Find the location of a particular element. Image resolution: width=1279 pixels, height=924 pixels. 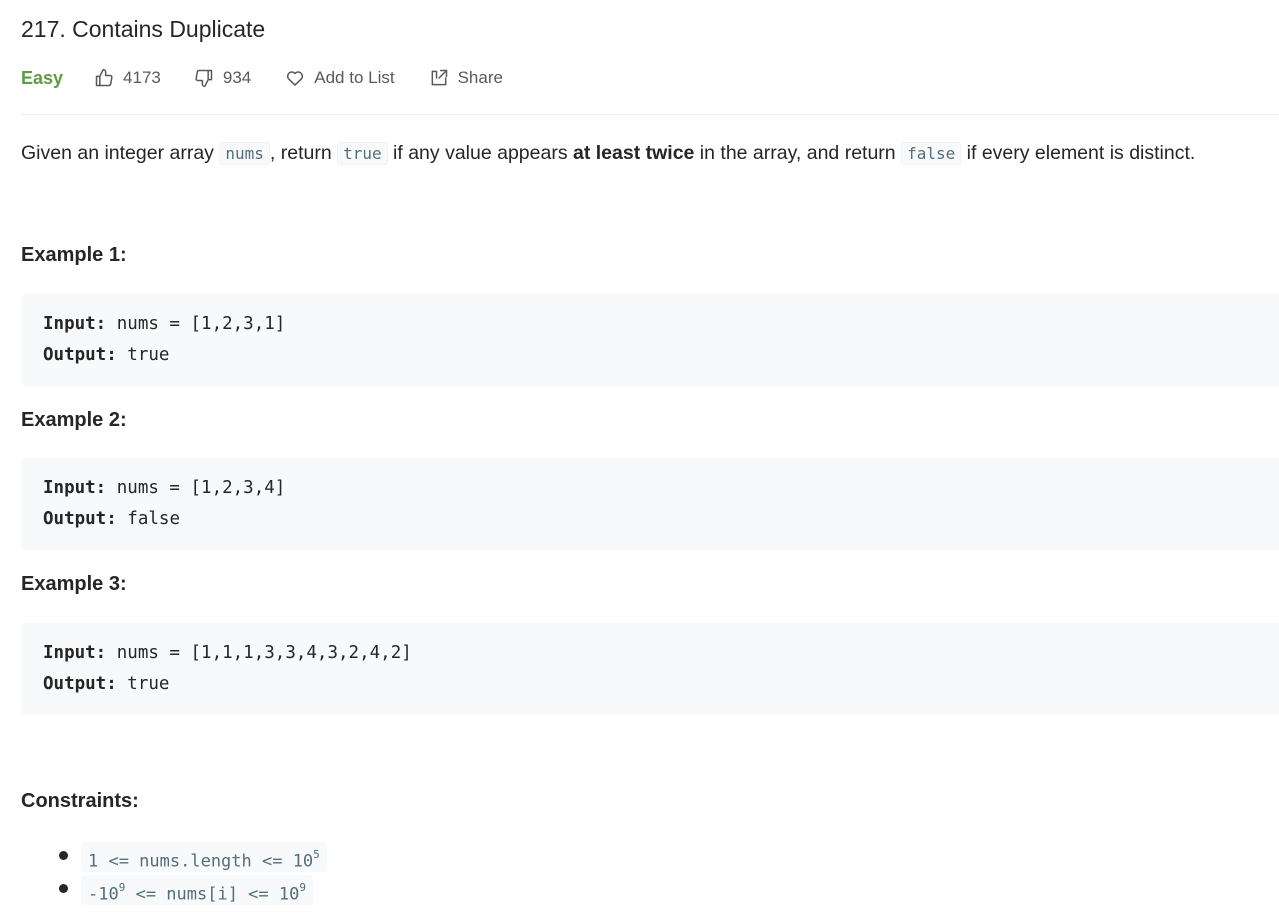

output-value: false is located at coordinates (148, 519).